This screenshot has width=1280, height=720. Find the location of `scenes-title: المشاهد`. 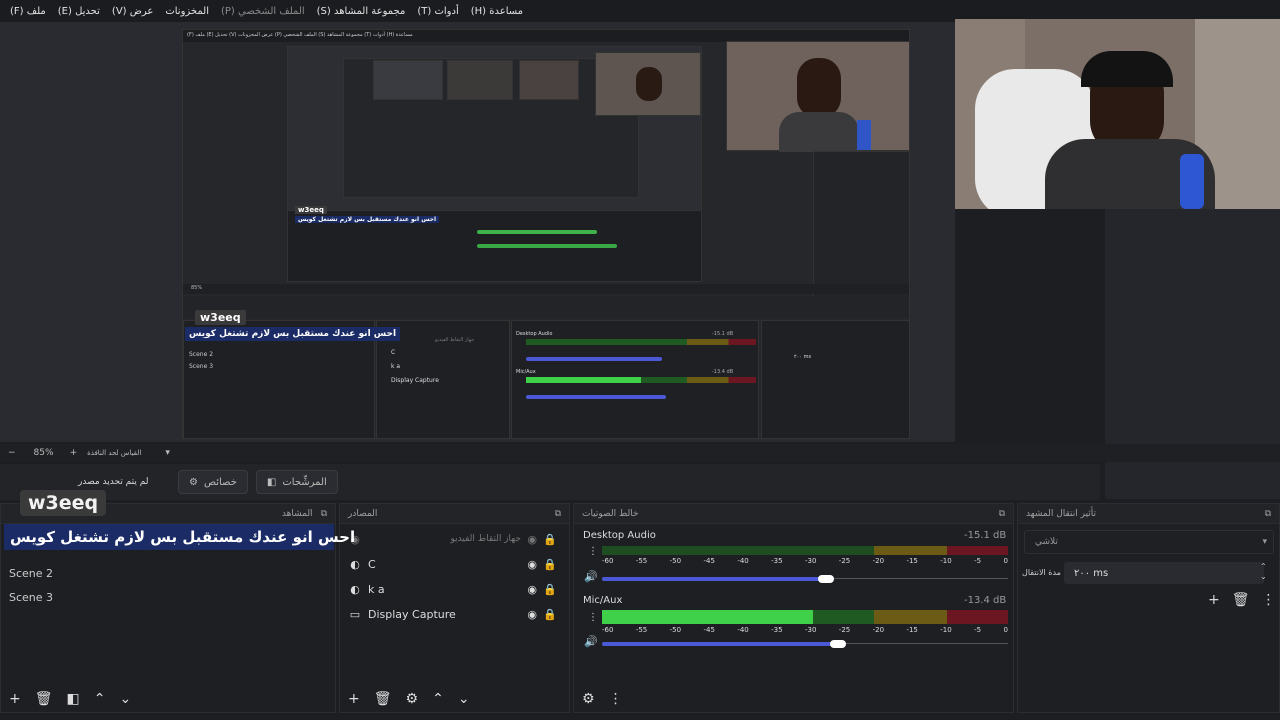

scenes-title: المشاهد is located at coordinates (297, 513).